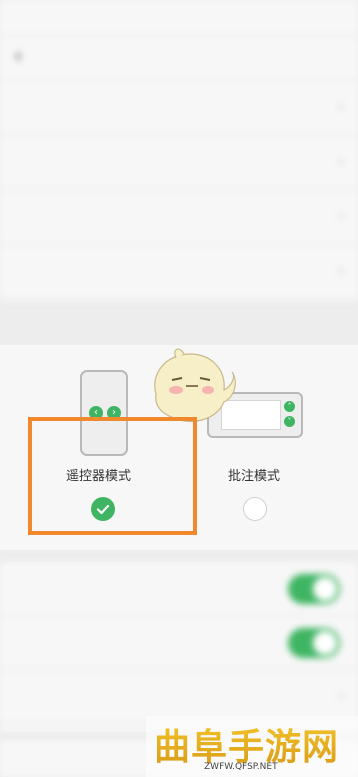 The width and height of the screenshot is (358, 777). Describe the element at coordinates (289, 406) in the screenshot. I see `arrow-up-icon: ˄` at that location.